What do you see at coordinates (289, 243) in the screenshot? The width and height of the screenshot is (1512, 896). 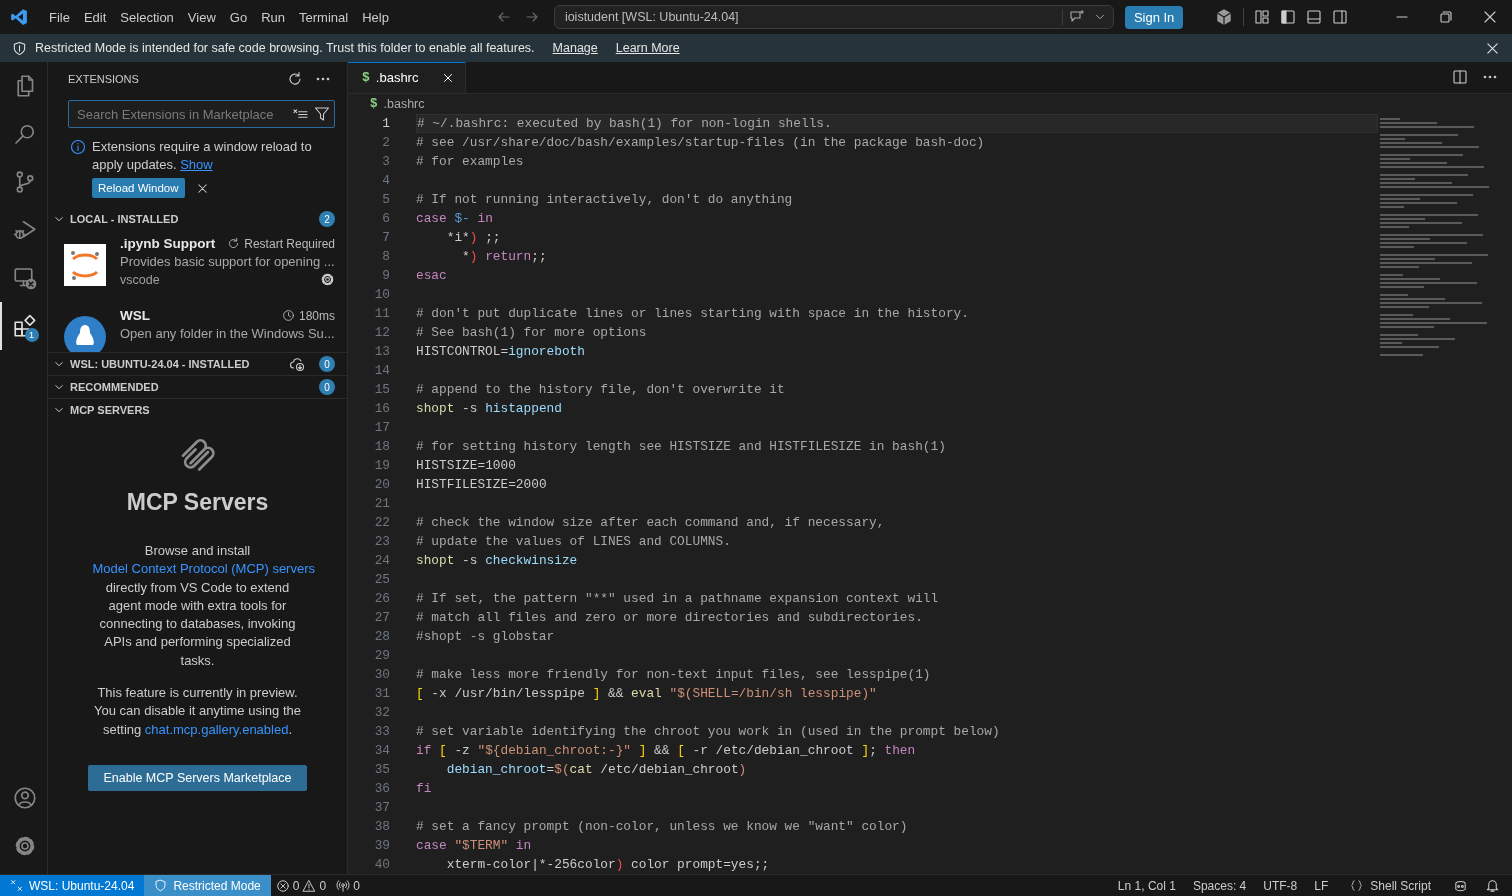 I see `extension-status: Restart Required` at bounding box center [289, 243].